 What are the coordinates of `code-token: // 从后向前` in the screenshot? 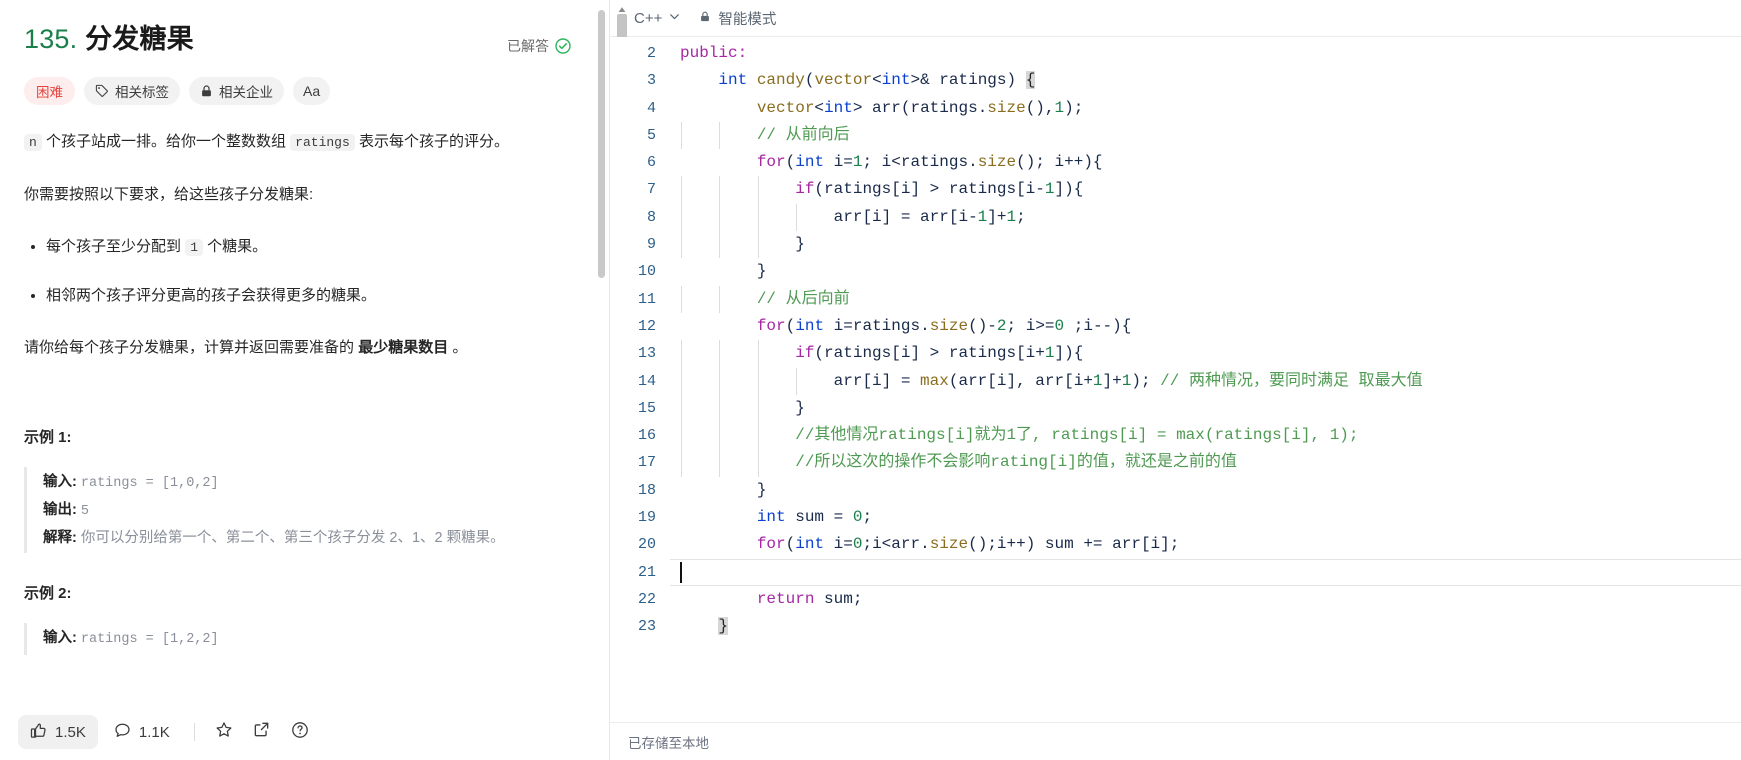 It's located at (803, 298).